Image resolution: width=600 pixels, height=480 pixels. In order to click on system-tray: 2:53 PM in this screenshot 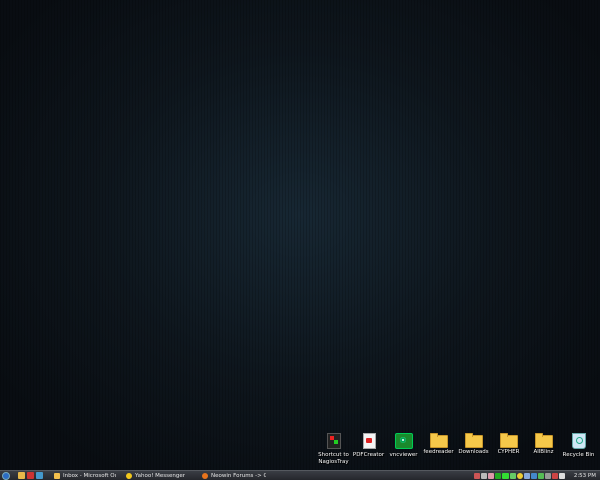, I will do `click(536, 475)`.